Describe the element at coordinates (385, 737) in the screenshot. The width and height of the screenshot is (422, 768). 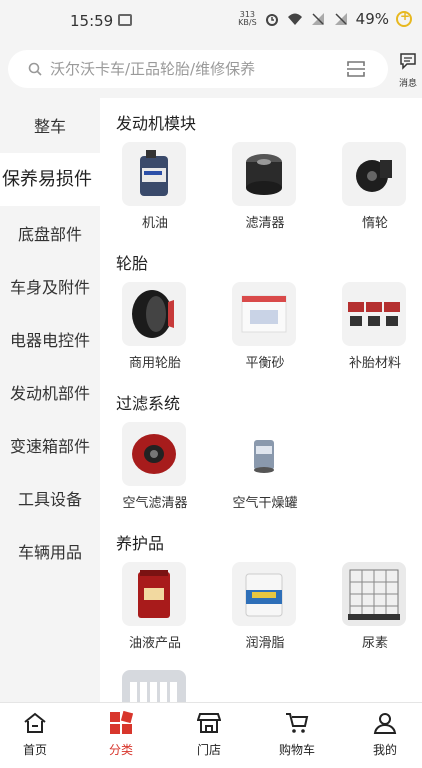
I see `nav-profile: 我的` at that location.